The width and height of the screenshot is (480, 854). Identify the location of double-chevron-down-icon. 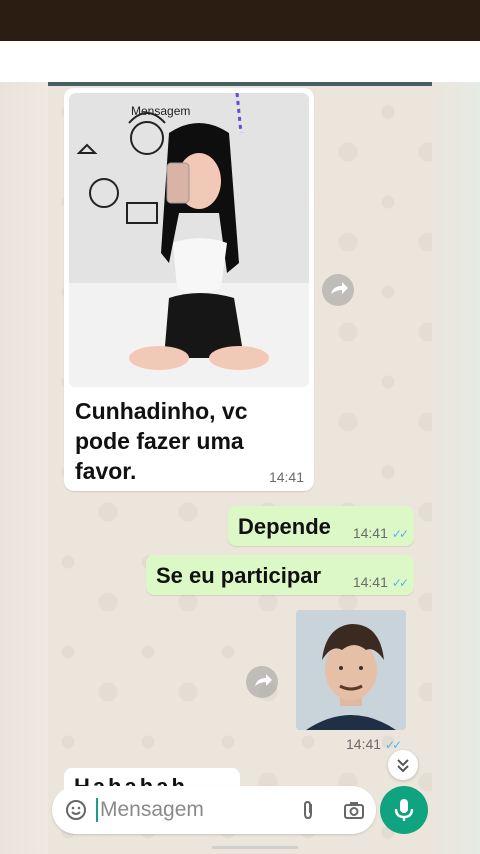
(403, 766).